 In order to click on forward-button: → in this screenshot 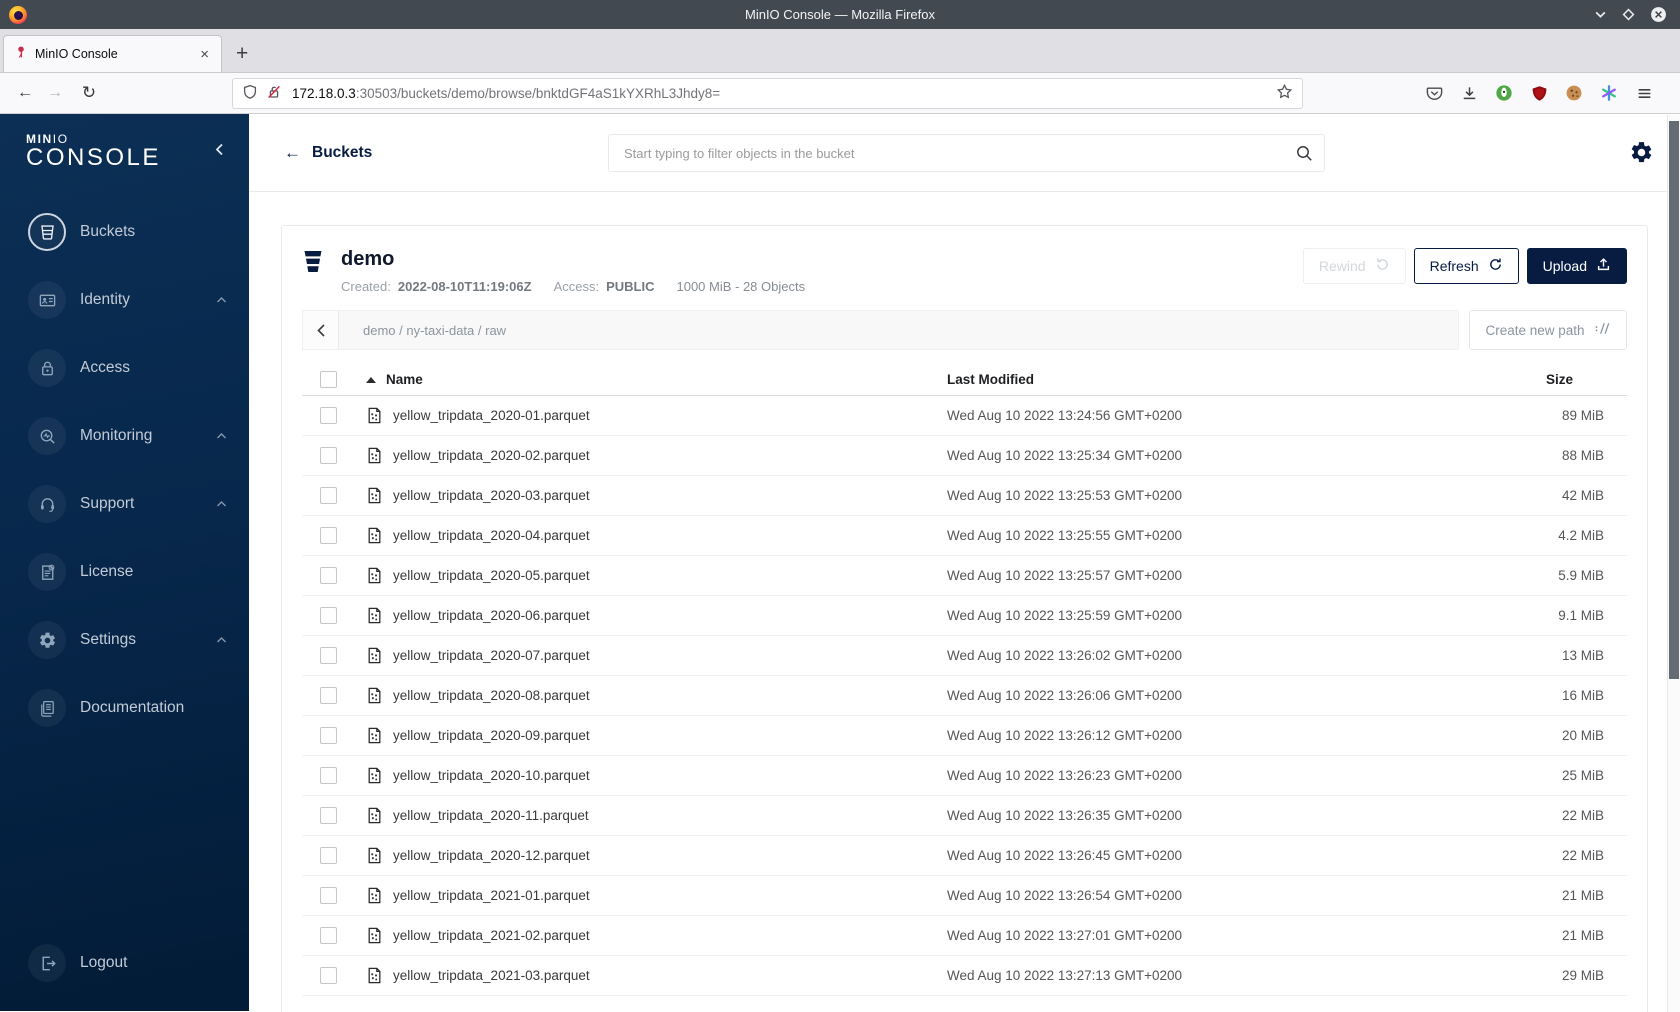, I will do `click(55, 93)`.